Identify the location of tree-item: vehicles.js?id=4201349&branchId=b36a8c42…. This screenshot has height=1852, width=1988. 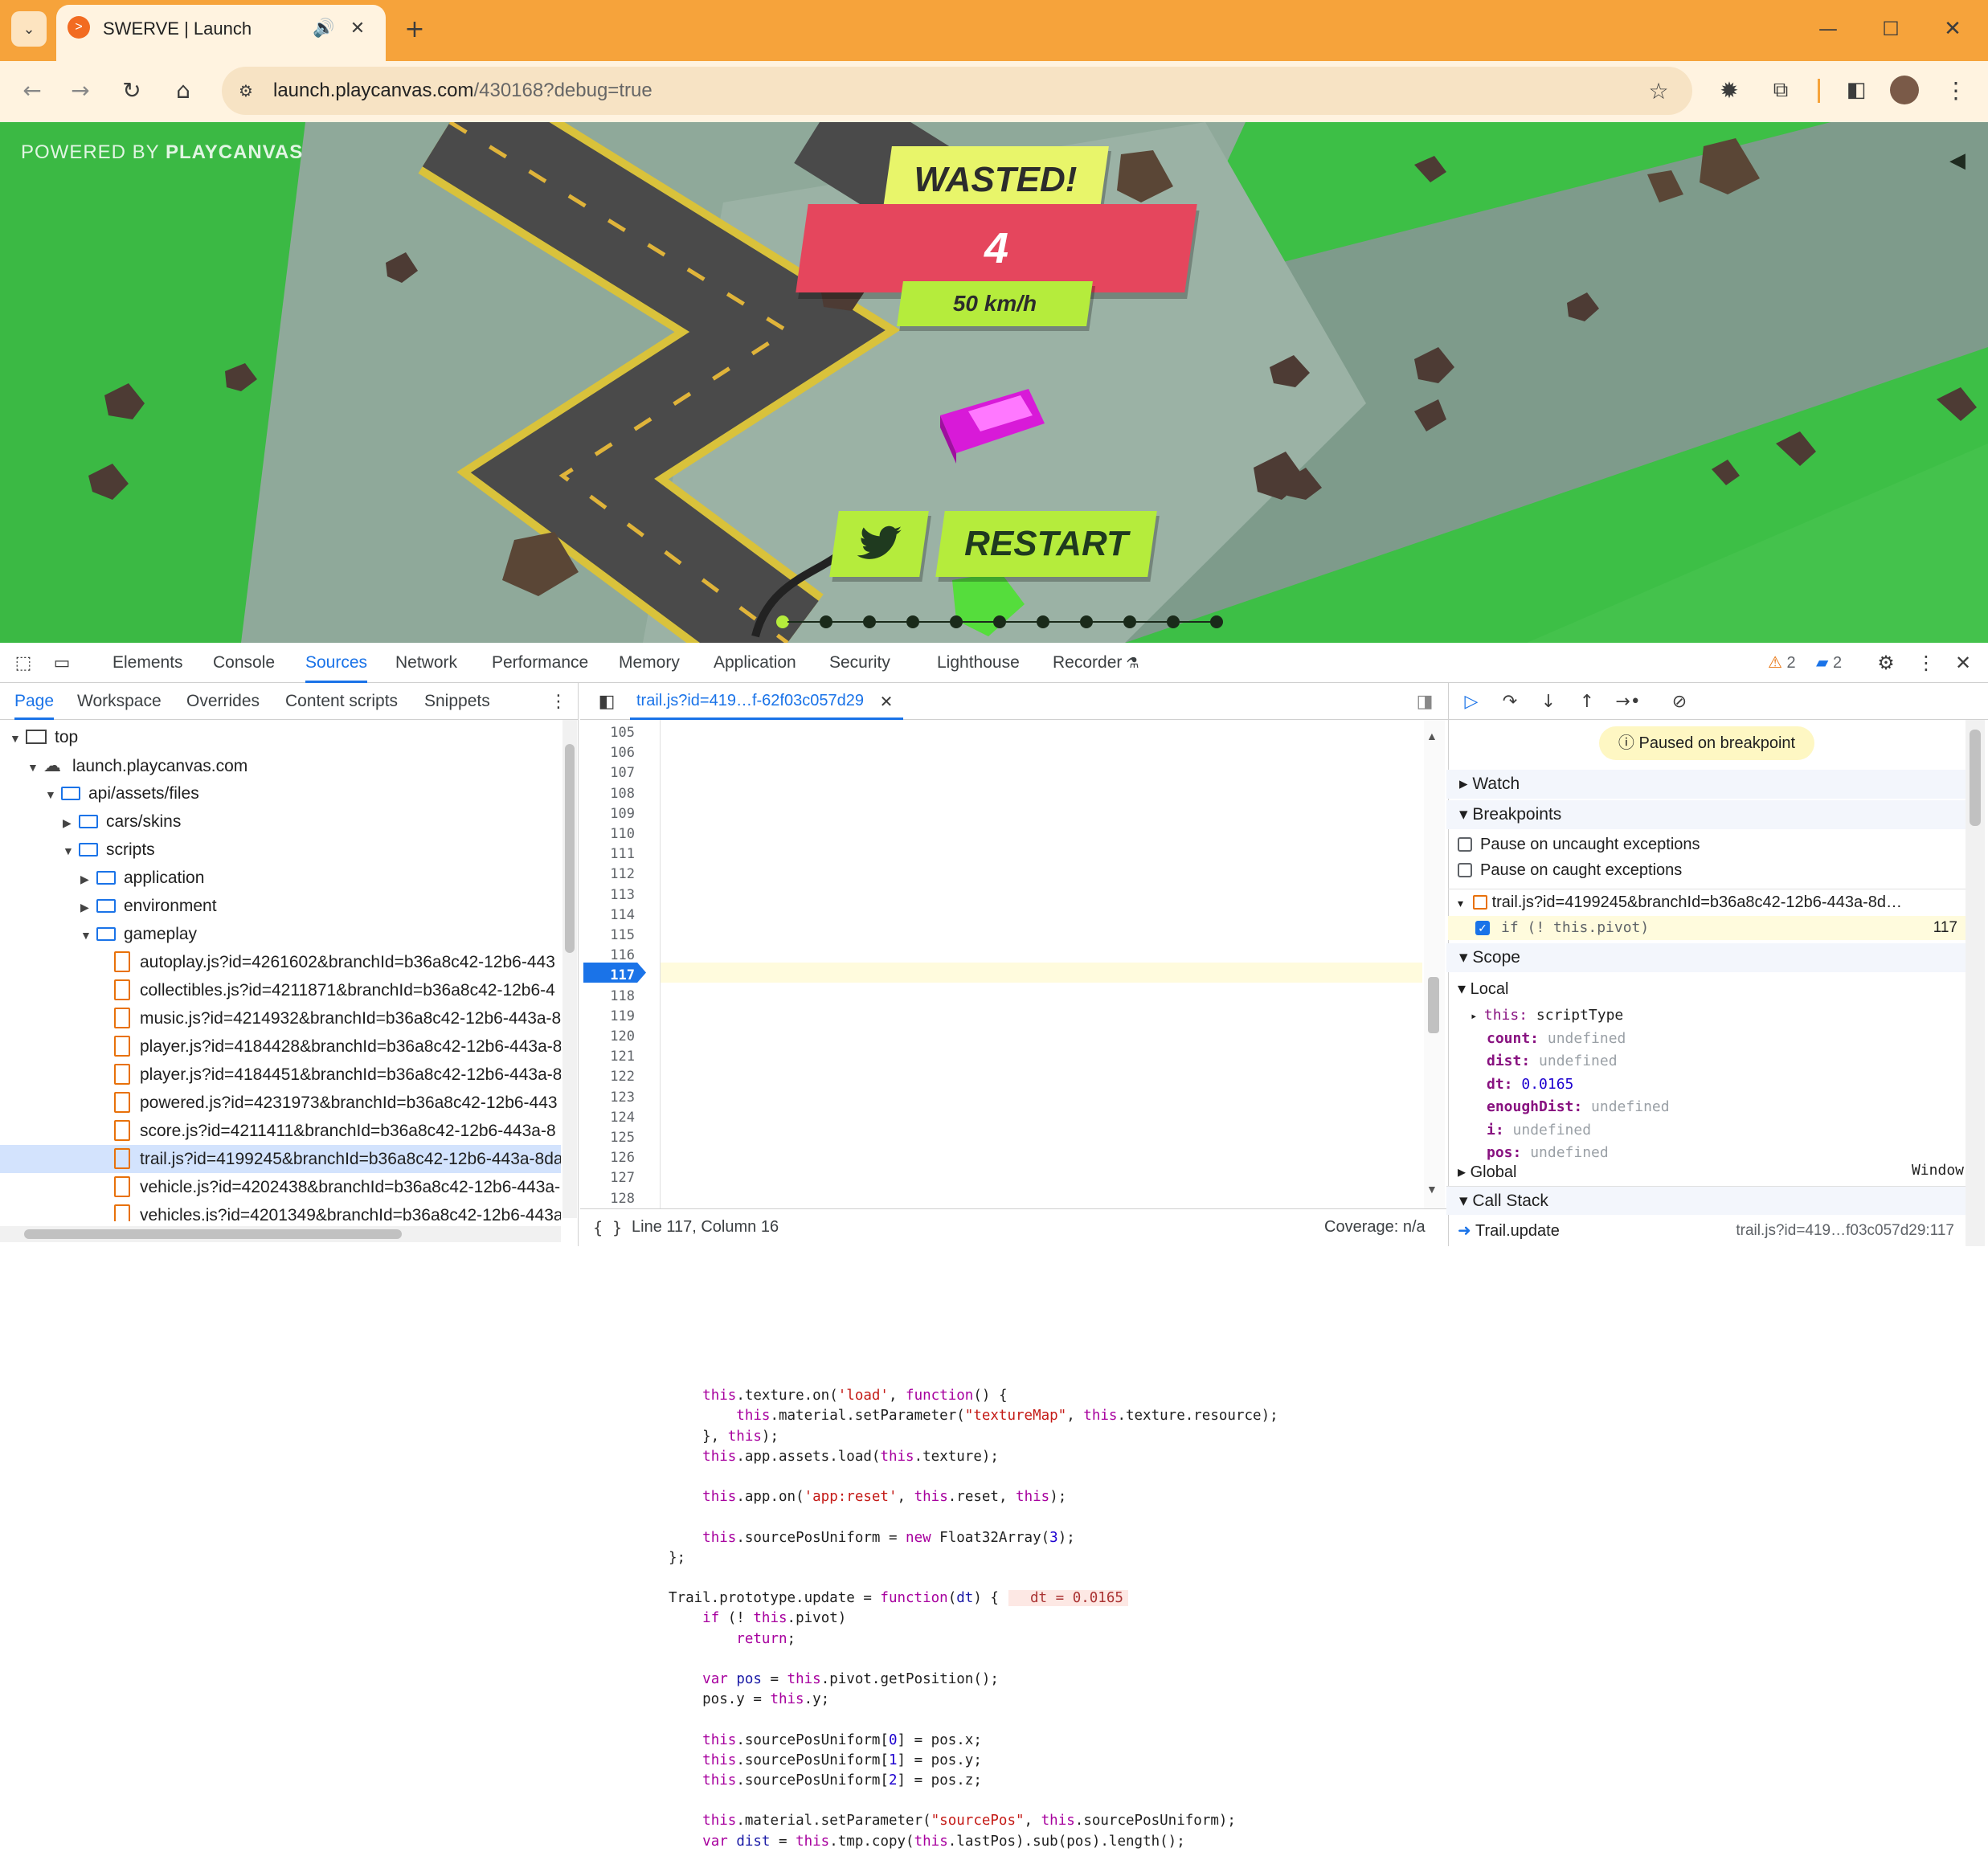
(281, 1211).